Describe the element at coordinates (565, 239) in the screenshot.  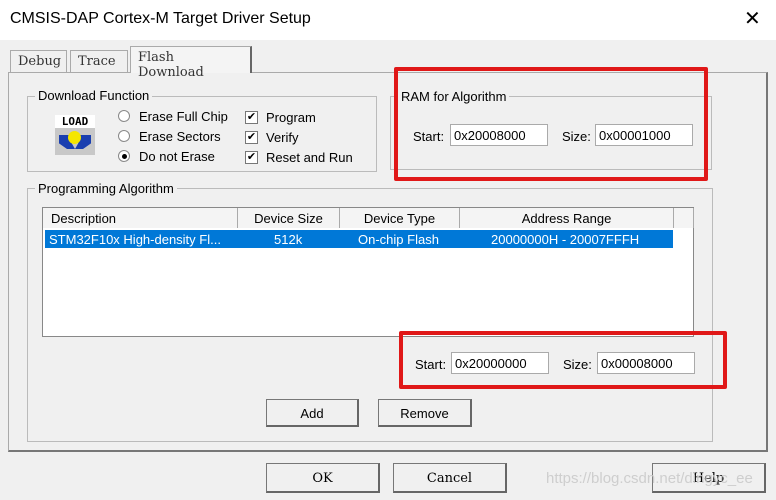
I see `row-range: 20000000H - 20007FFFH` at that location.